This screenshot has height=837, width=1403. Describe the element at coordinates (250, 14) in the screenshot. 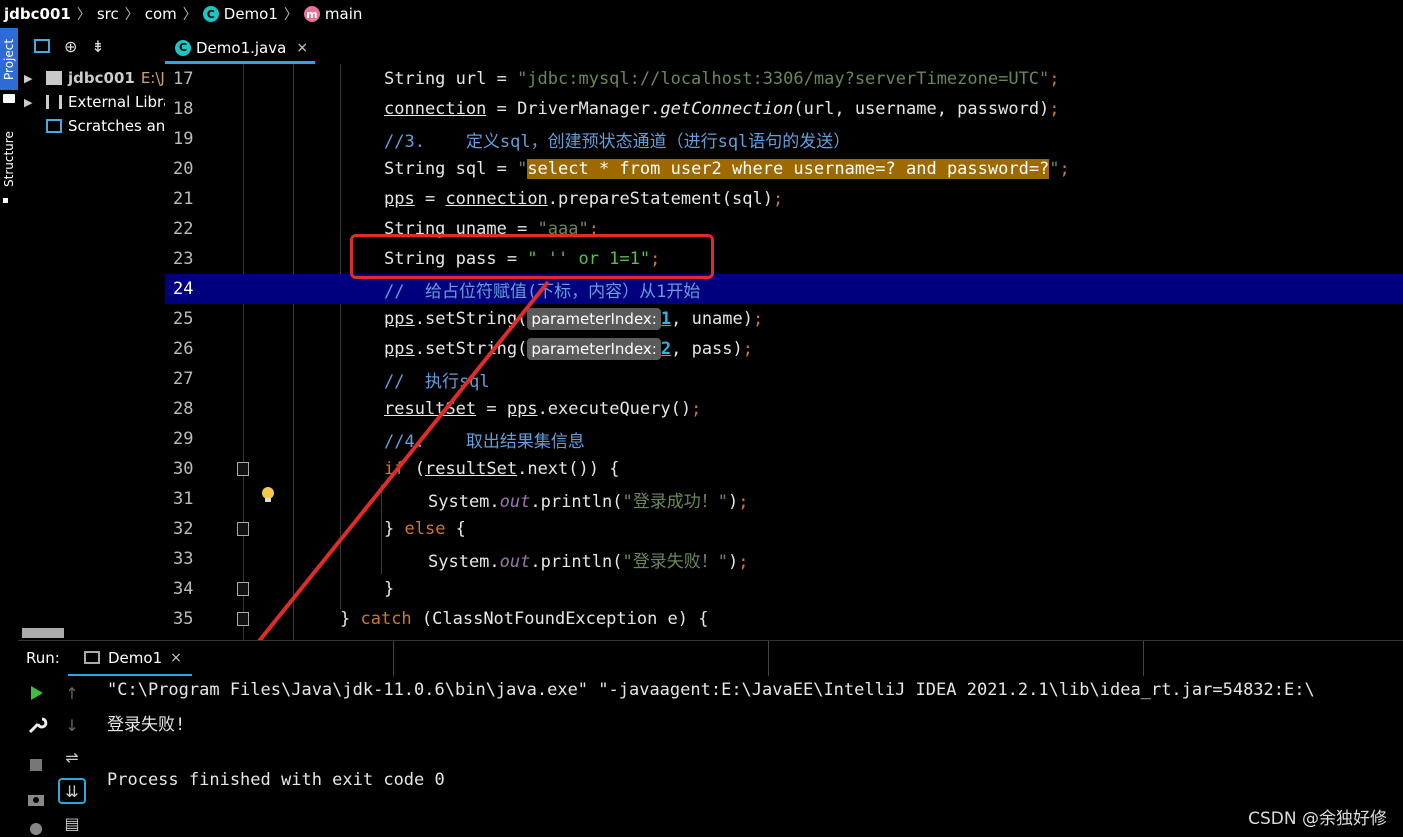

I see `breadcrumb-class-label: Demo1` at that location.